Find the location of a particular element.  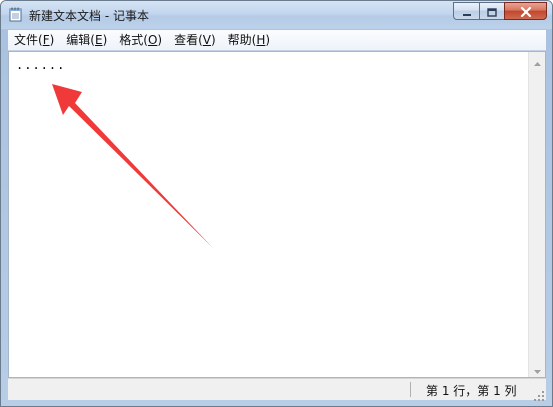

maximize-icon is located at coordinates (492, 11).